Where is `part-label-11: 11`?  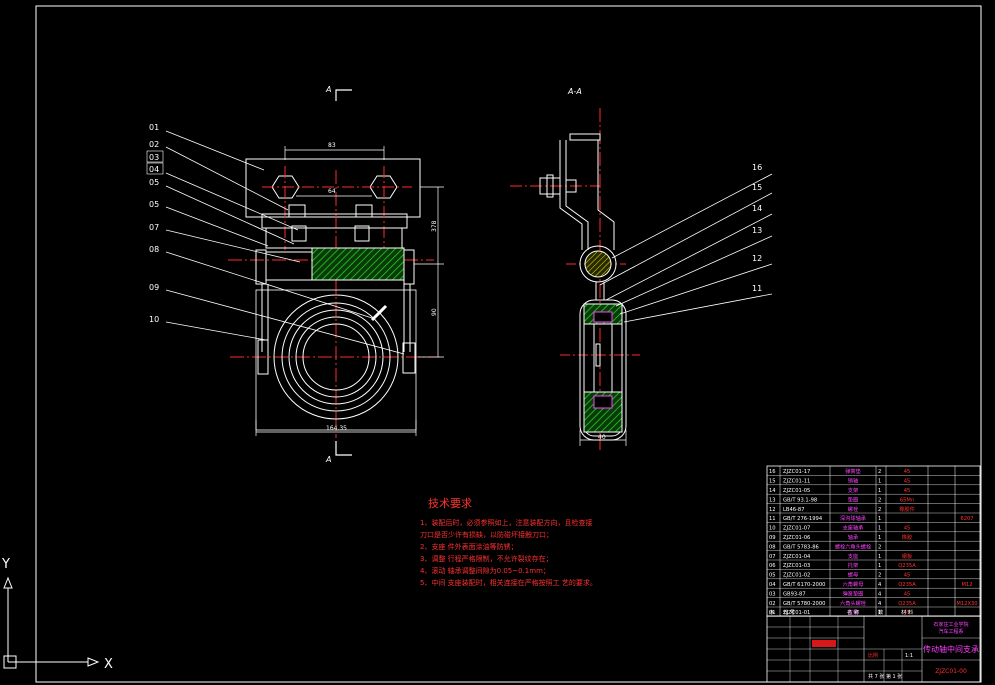
part-label-11: 11 is located at coordinates (757, 288).